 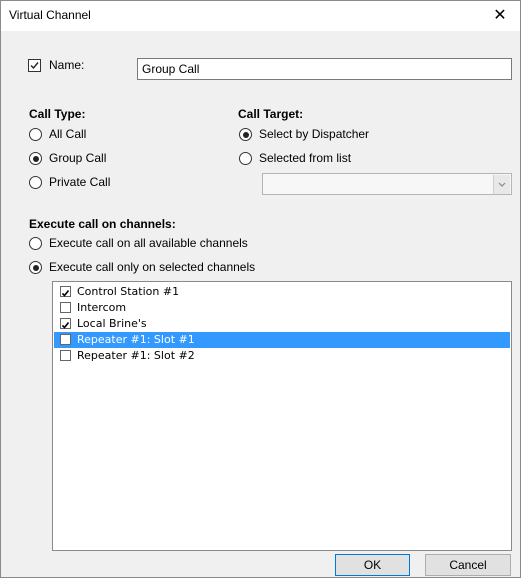 I want to click on channel-label: Repeater #1: Slot #2, so click(x=136, y=355).